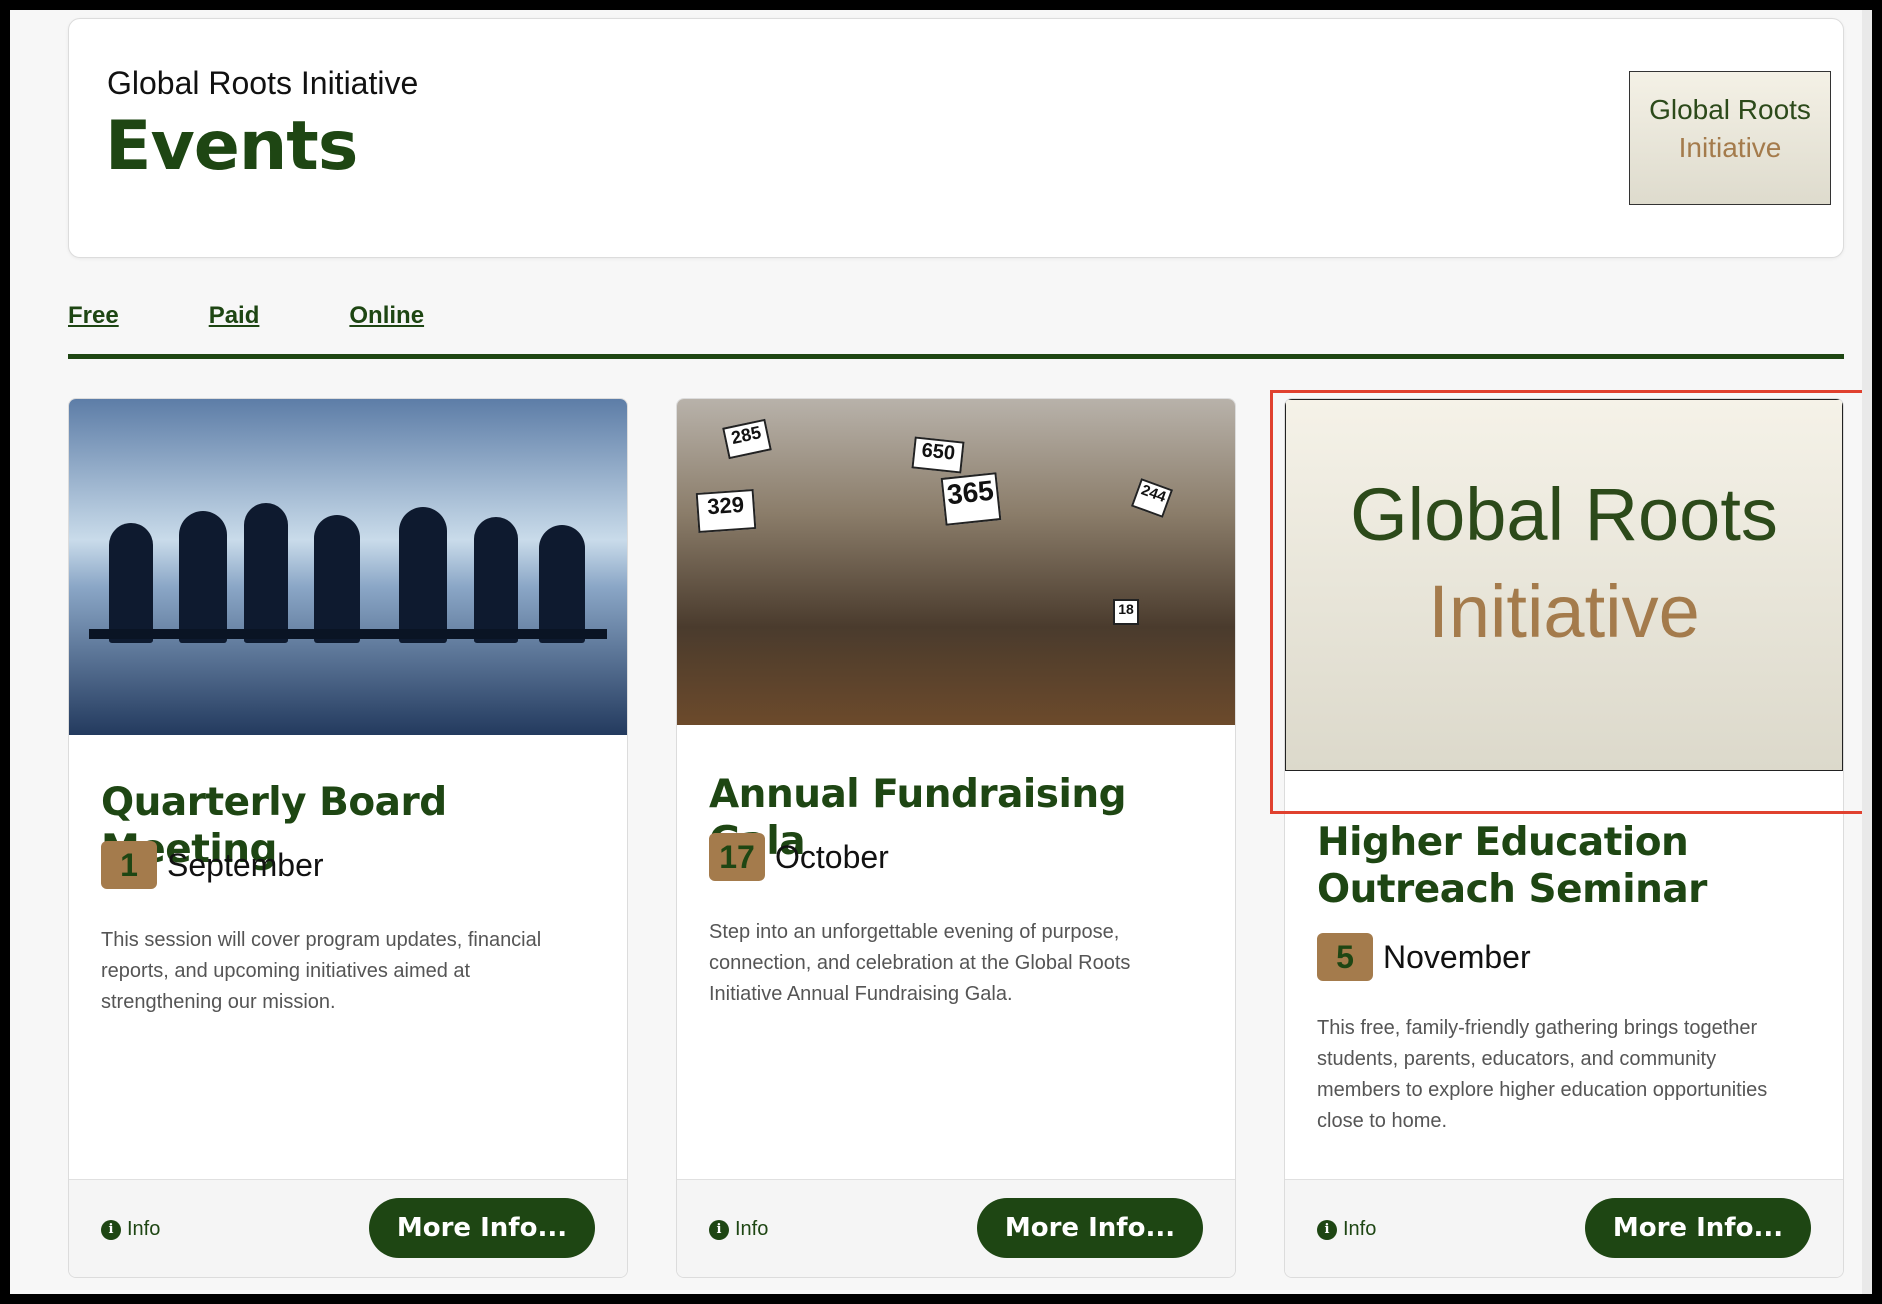  What do you see at coordinates (1730, 147) in the screenshot?
I see `logo-text-line2: Initiative` at bounding box center [1730, 147].